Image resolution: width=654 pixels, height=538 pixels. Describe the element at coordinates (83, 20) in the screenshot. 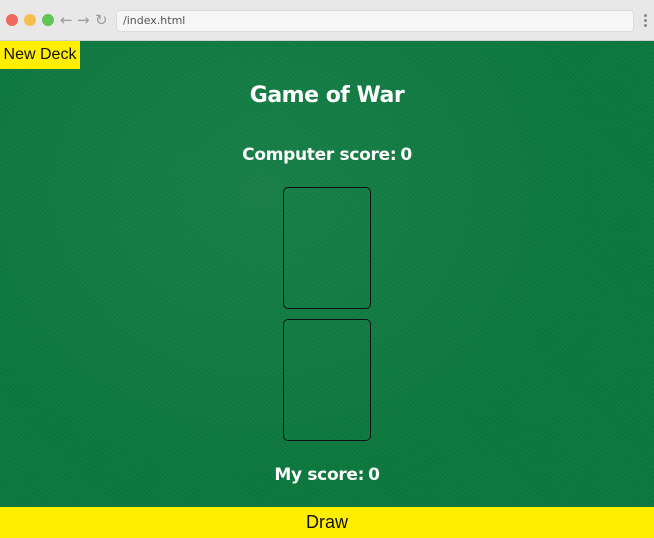

I see `forward-arrow-icon: →` at that location.